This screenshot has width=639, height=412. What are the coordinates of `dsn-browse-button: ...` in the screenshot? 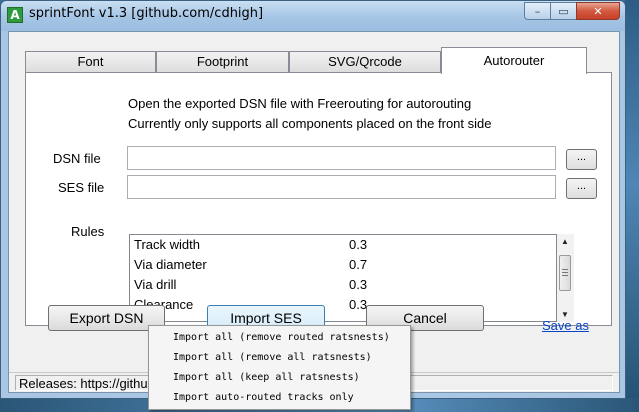 It's located at (581, 159).